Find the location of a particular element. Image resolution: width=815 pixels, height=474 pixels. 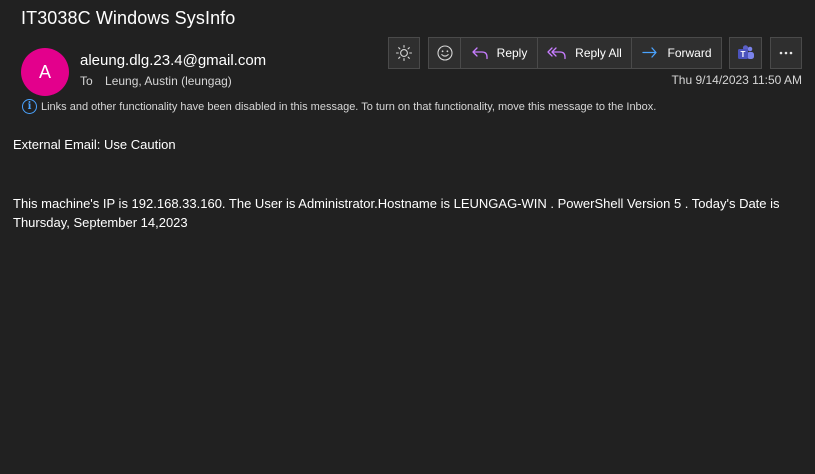

message-subject: IT3038C Windows SysInfo is located at coordinates (128, 18).